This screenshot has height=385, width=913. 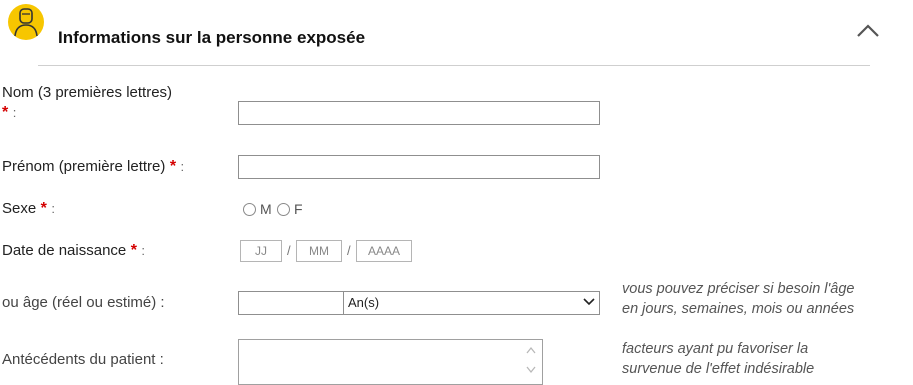 I want to click on day-input: JJ, so click(x=261, y=251).